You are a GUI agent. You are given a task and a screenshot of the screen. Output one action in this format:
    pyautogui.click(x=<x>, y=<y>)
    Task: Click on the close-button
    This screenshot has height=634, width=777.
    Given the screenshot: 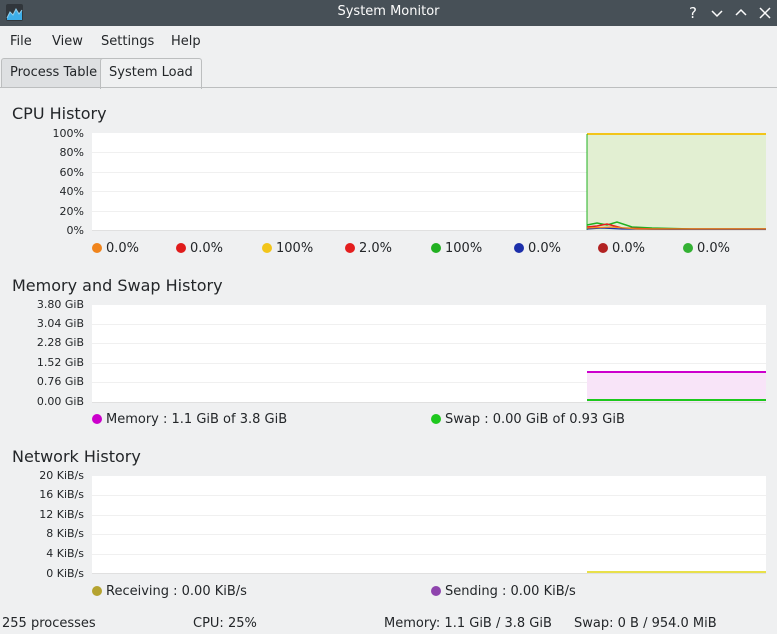 What is the action you would take?
    pyautogui.click(x=765, y=13)
    